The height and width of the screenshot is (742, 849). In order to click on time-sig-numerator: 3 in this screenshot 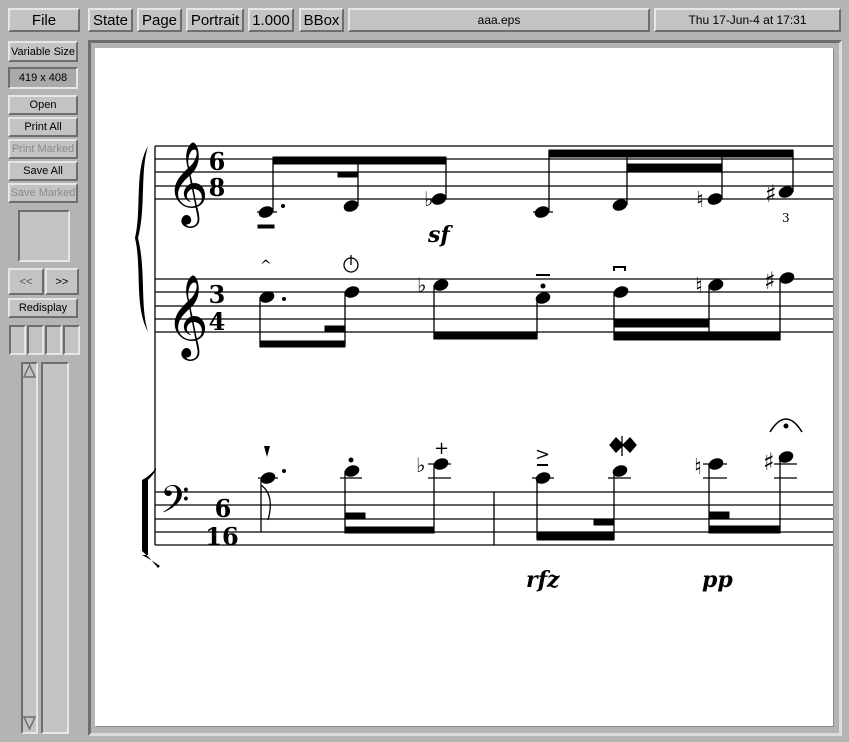, I will do `click(217, 294)`.